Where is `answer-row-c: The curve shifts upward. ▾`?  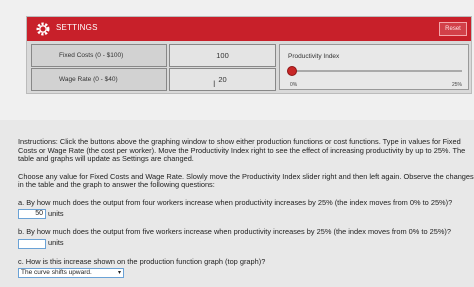
answer-row-c: The curve shifts upward. ▾ is located at coordinates (246, 273).